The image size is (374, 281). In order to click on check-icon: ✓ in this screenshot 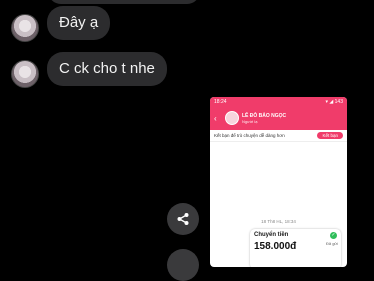, I will do `click(333, 235)`.